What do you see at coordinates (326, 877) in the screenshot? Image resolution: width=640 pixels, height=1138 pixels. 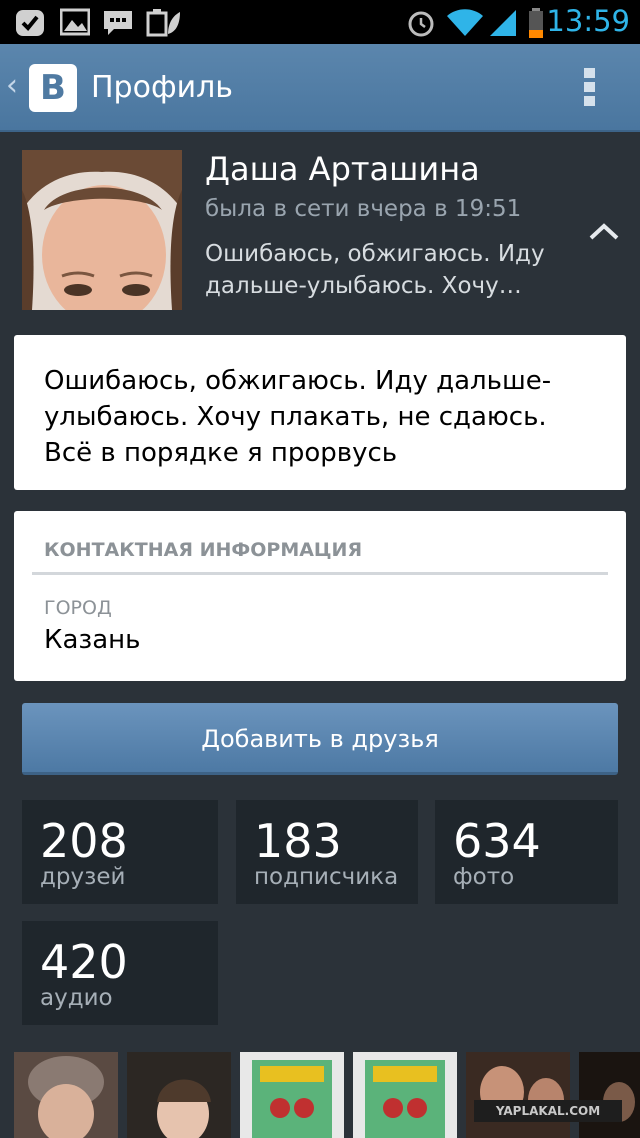 I see `counter-label: подписчика` at bounding box center [326, 877].